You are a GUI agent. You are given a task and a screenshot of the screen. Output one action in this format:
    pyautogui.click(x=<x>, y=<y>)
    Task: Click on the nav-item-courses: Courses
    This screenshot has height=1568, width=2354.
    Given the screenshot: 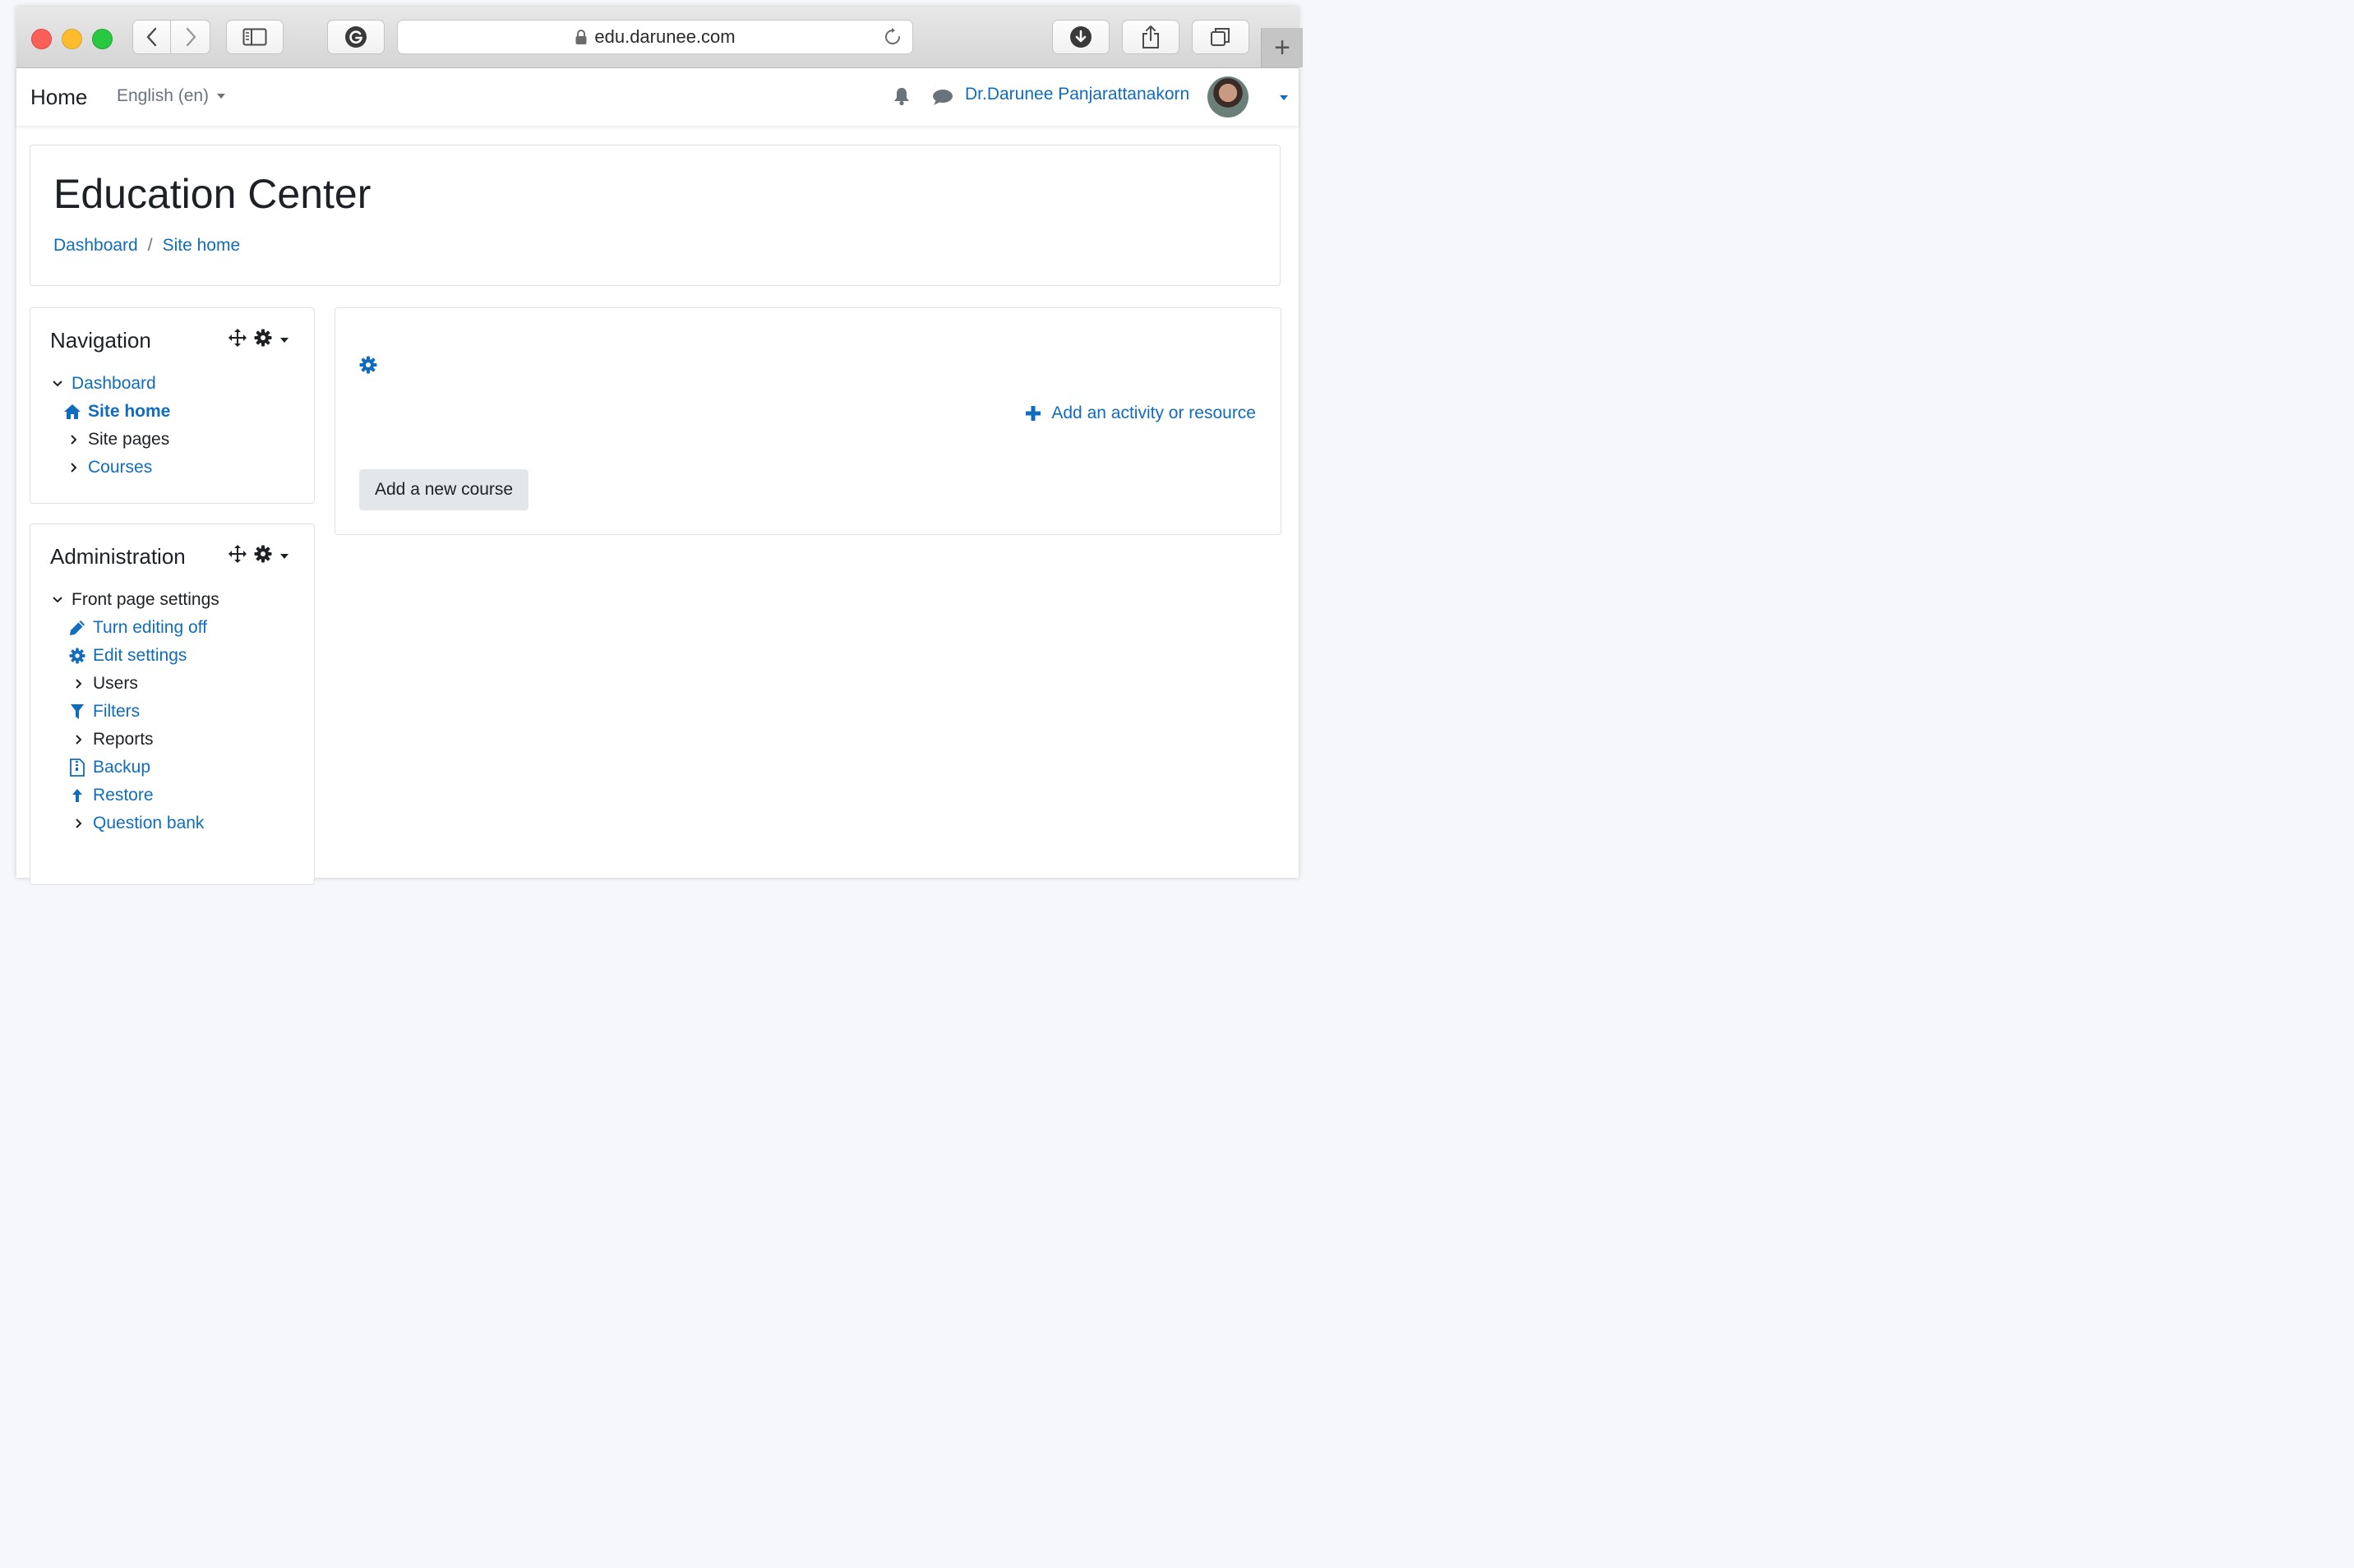 What is the action you would take?
    pyautogui.click(x=109, y=467)
    